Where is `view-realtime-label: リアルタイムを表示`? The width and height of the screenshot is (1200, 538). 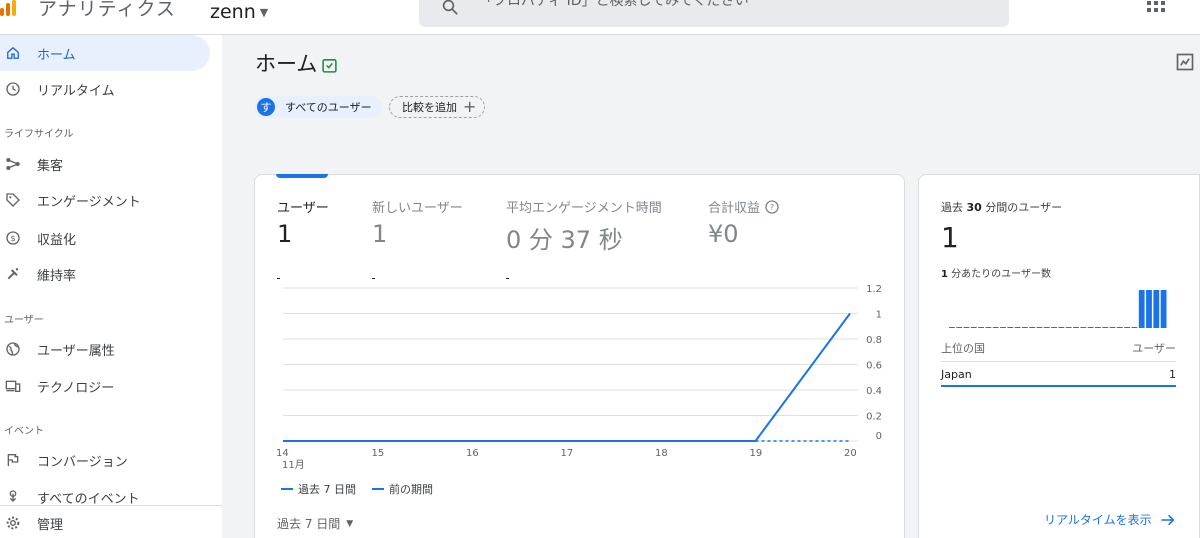 view-realtime-label: リアルタイムを表示 is located at coordinates (1098, 520).